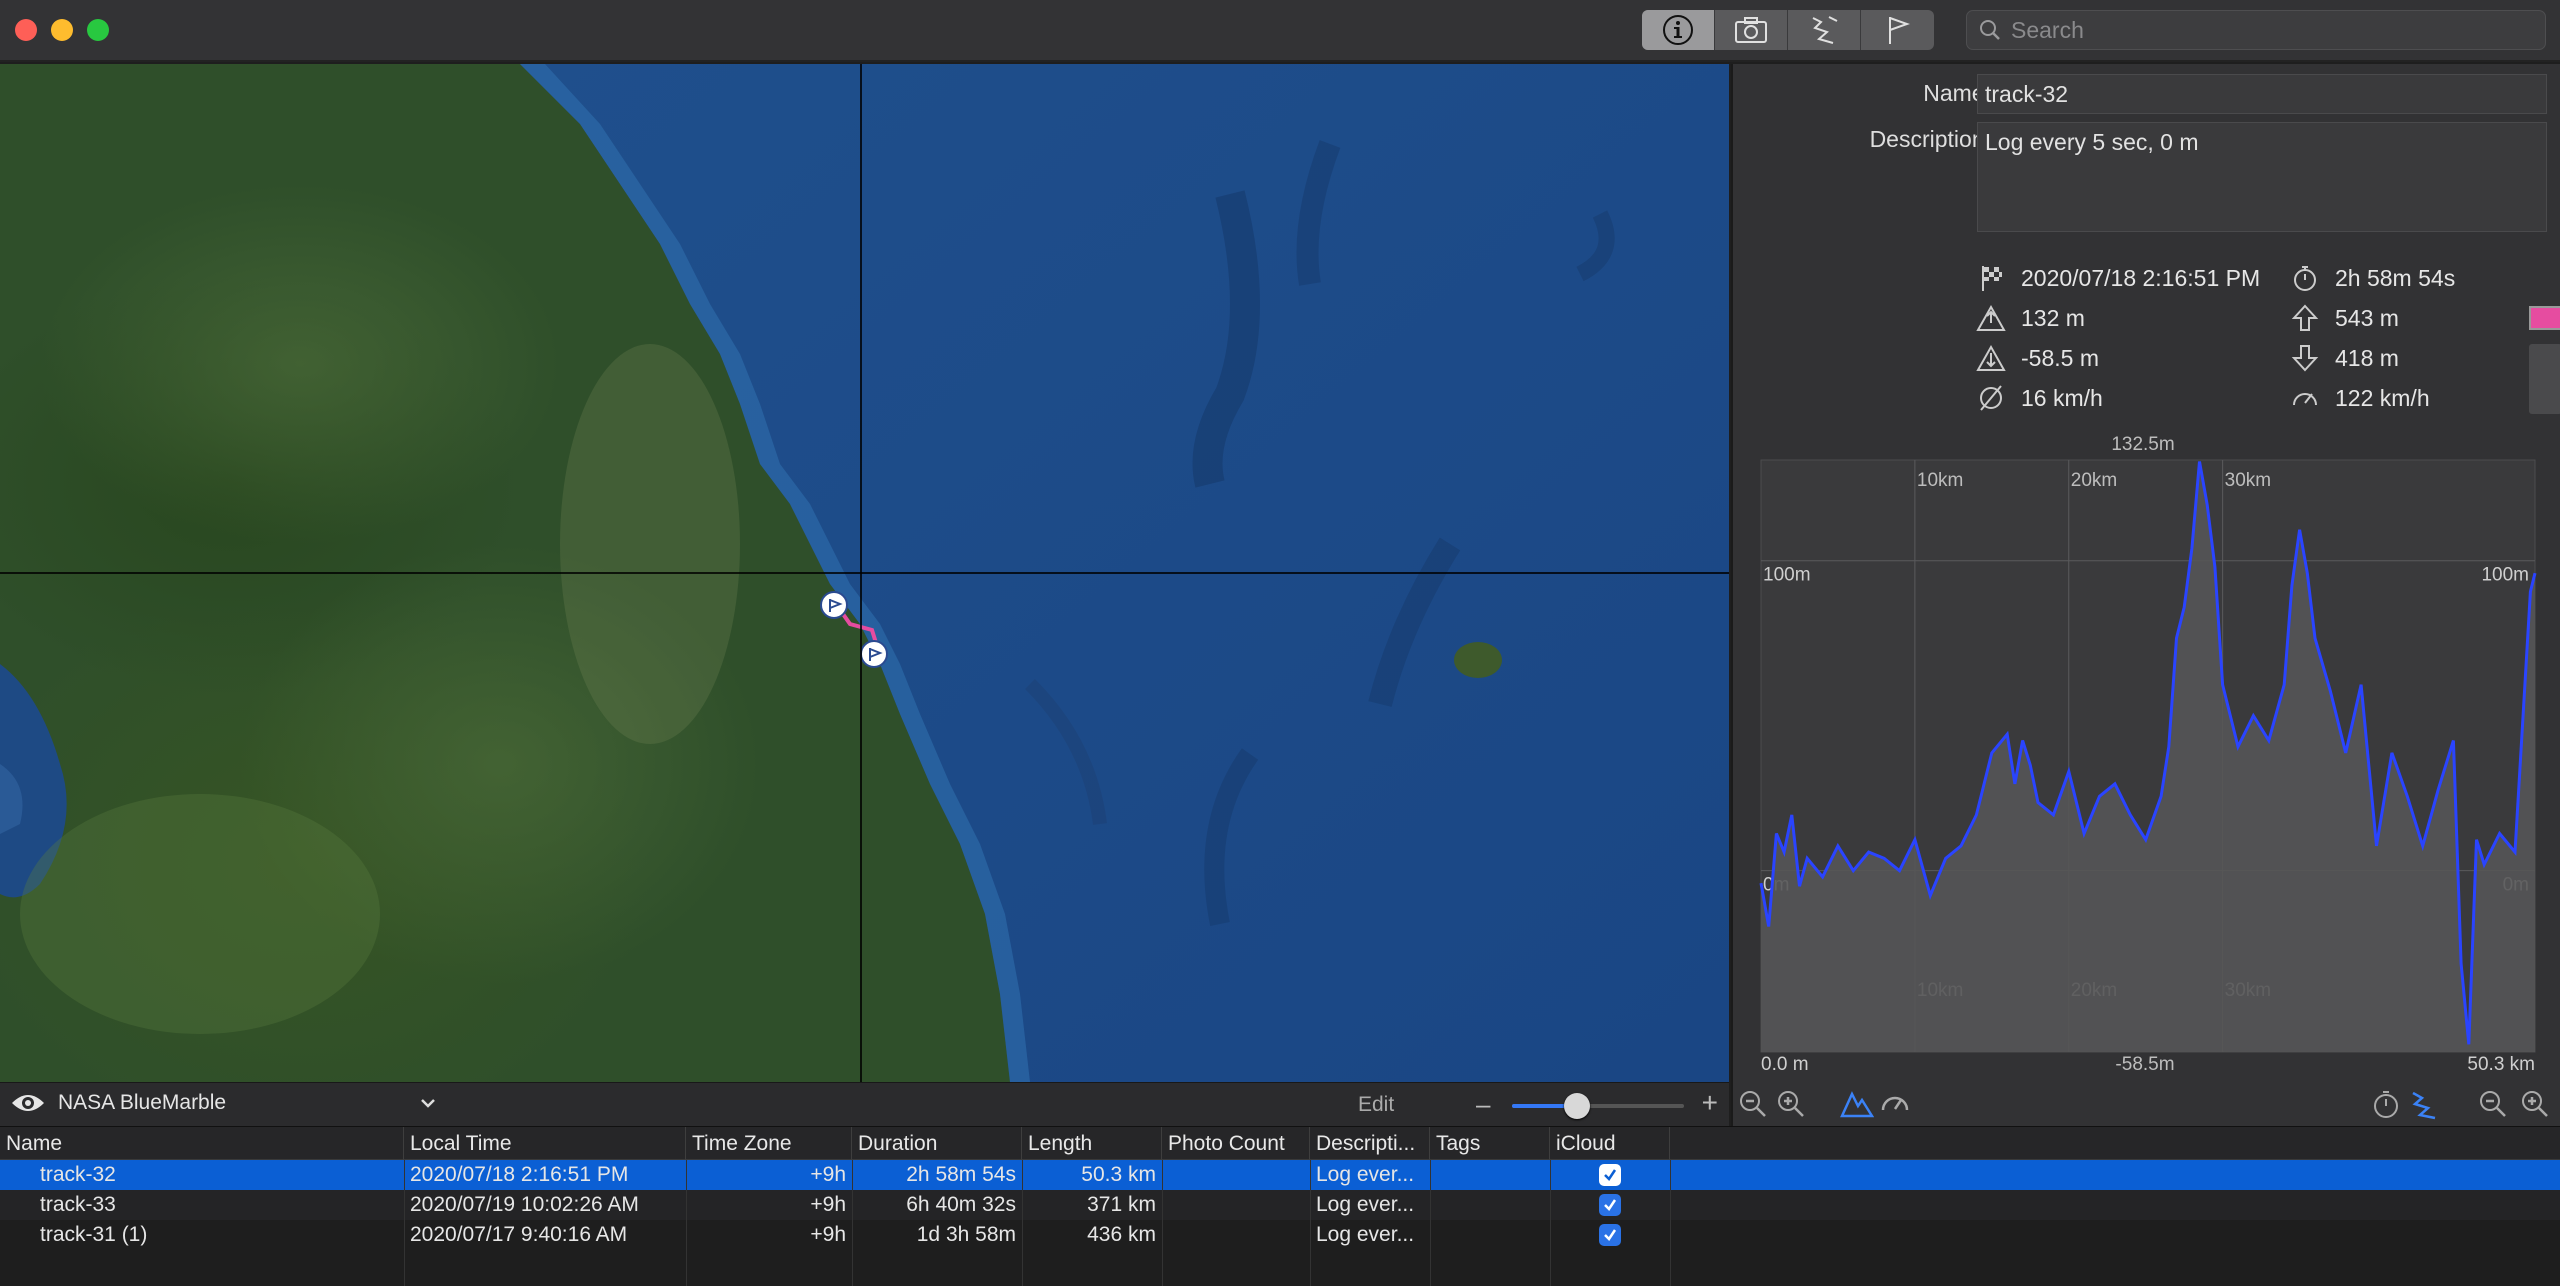 This screenshot has width=2560, height=1286. Describe the element at coordinates (1990, 30) in the screenshot. I see `search-icon` at that location.